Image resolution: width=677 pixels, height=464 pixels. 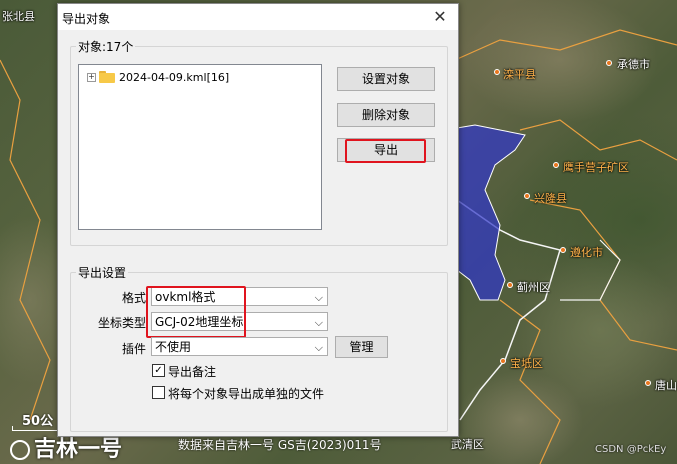 I want to click on map-label: 滦平县, so click(x=519, y=74).